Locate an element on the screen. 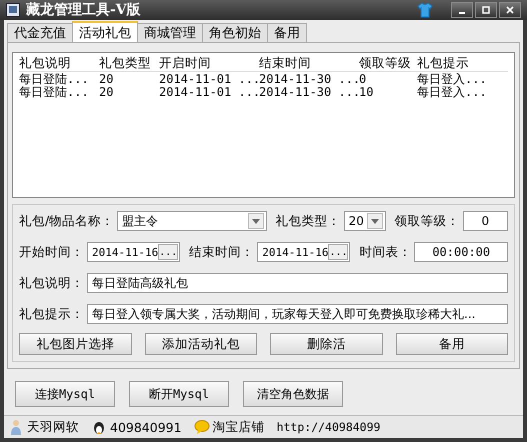 The width and height of the screenshot is (527, 442). input-field: 每日登陆高级礼包 is located at coordinates (297, 283).